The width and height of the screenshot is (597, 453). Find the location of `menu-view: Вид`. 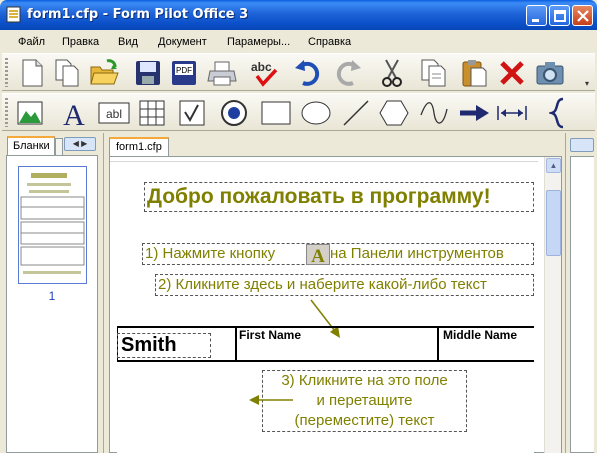

menu-view: Вид is located at coordinates (128, 42).